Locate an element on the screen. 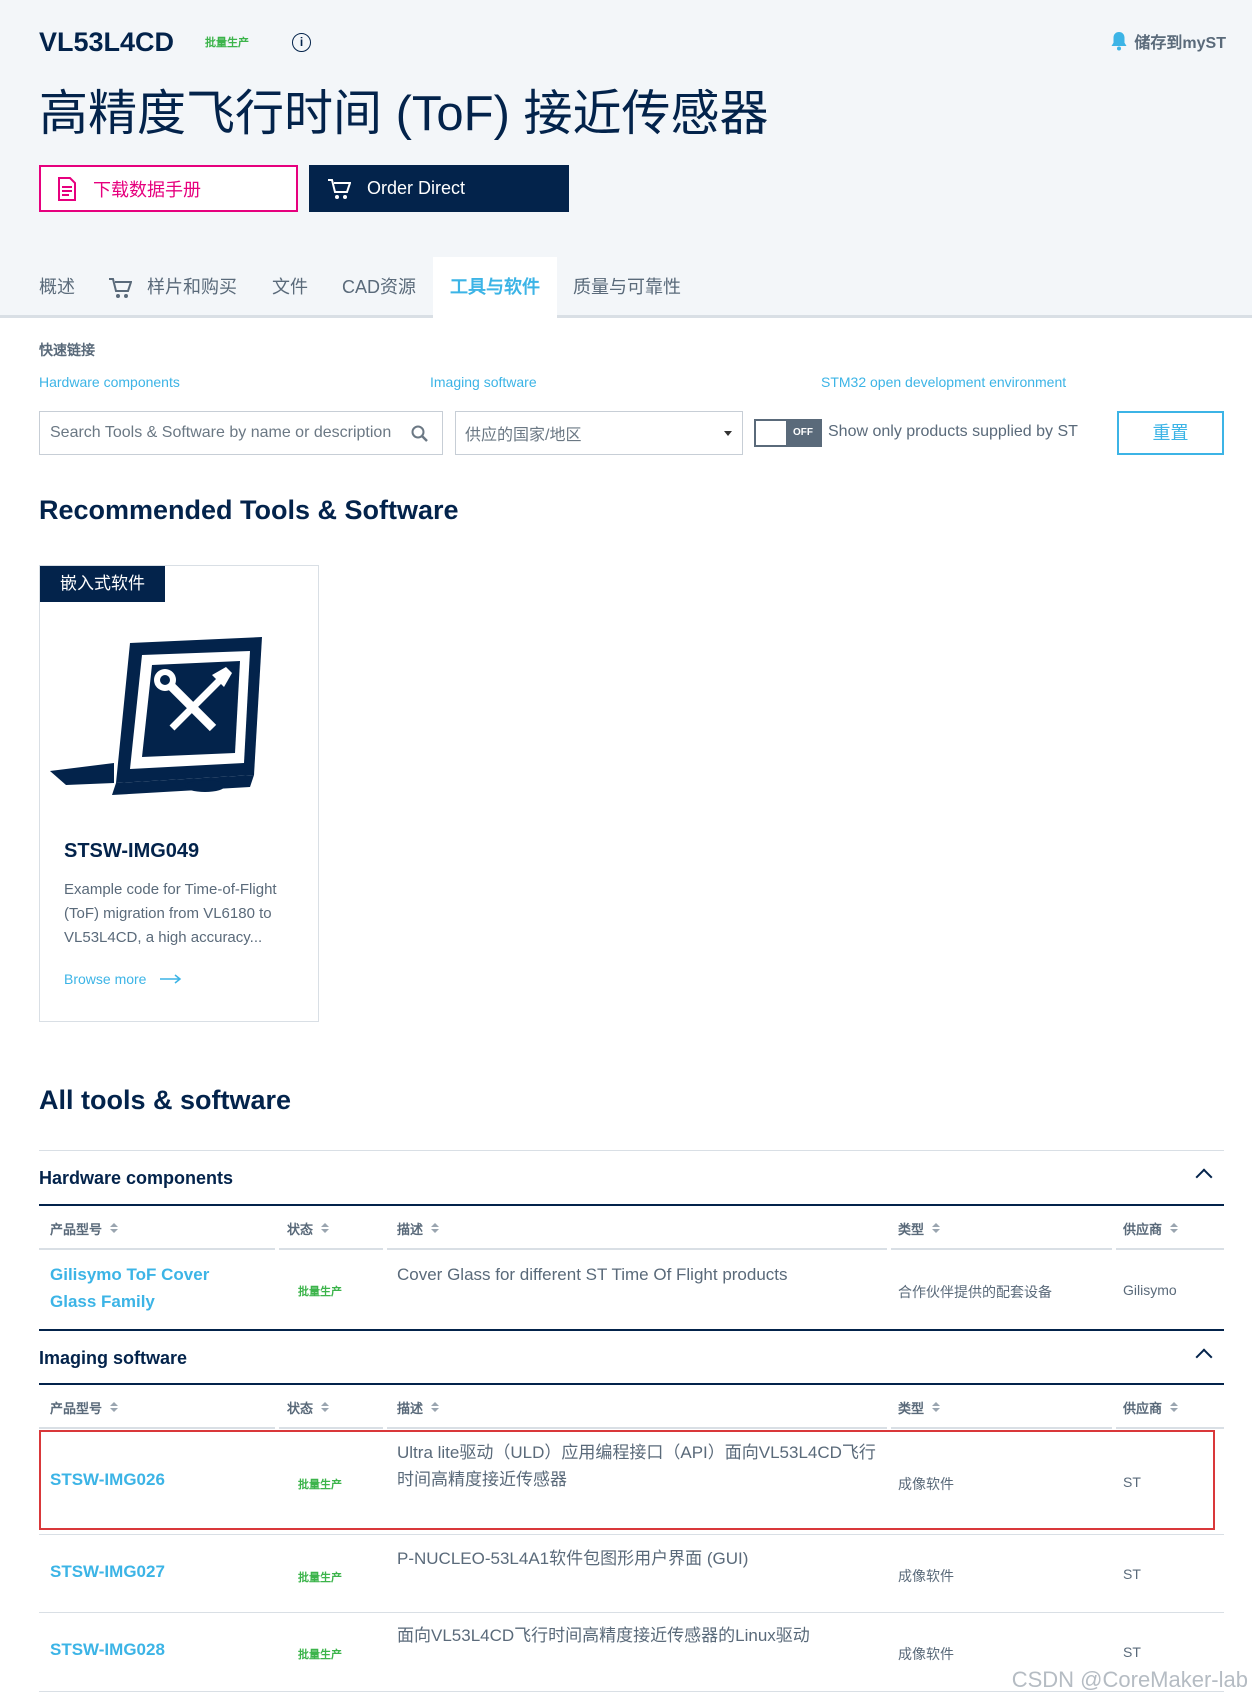 The width and height of the screenshot is (1252, 1704). product-supplier: Gilisymo is located at coordinates (1150, 1290).